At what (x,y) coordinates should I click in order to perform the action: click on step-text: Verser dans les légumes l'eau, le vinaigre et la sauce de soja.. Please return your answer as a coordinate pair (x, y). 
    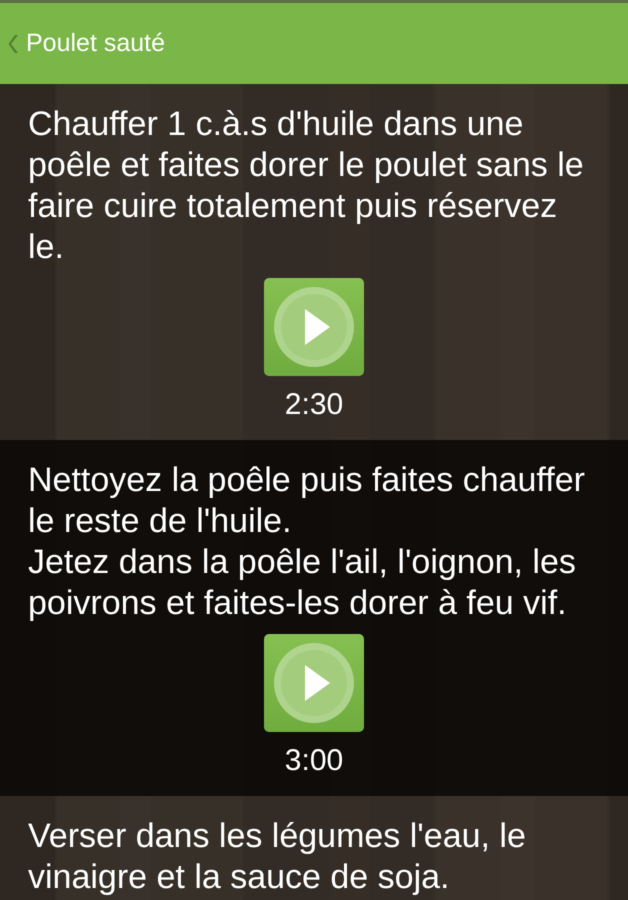
    Looking at the image, I should click on (277, 857).